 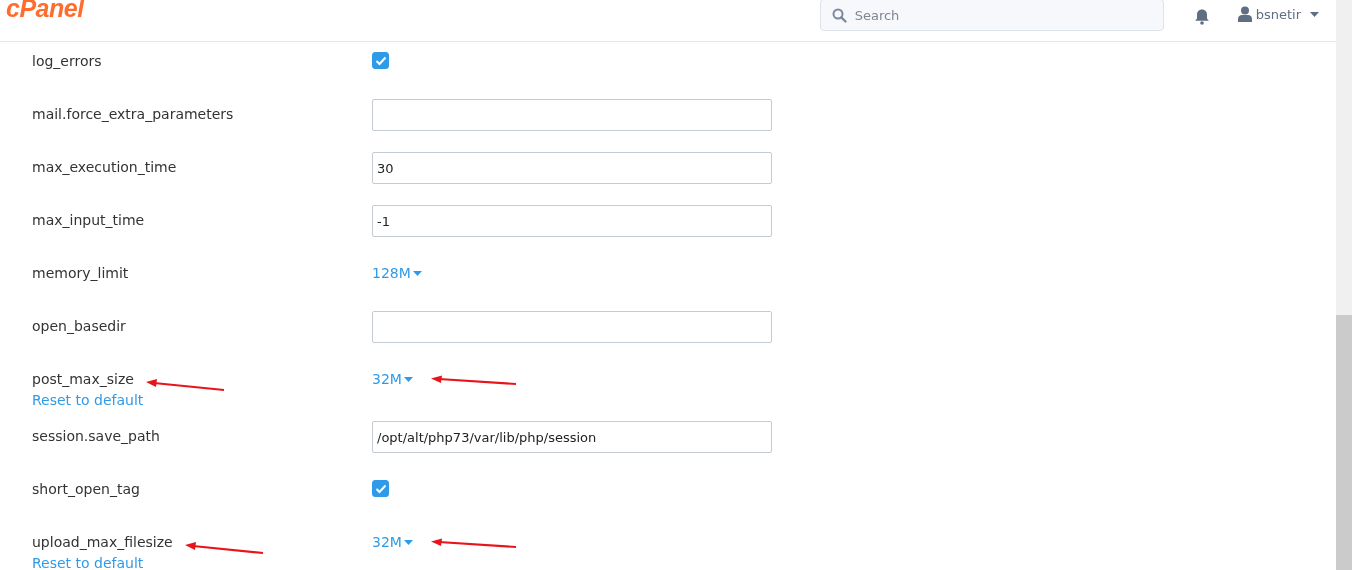 What do you see at coordinates (104, 167) in the screenshot?
I see `setting-label: max_execution_time` at bounding box center [104, 167].